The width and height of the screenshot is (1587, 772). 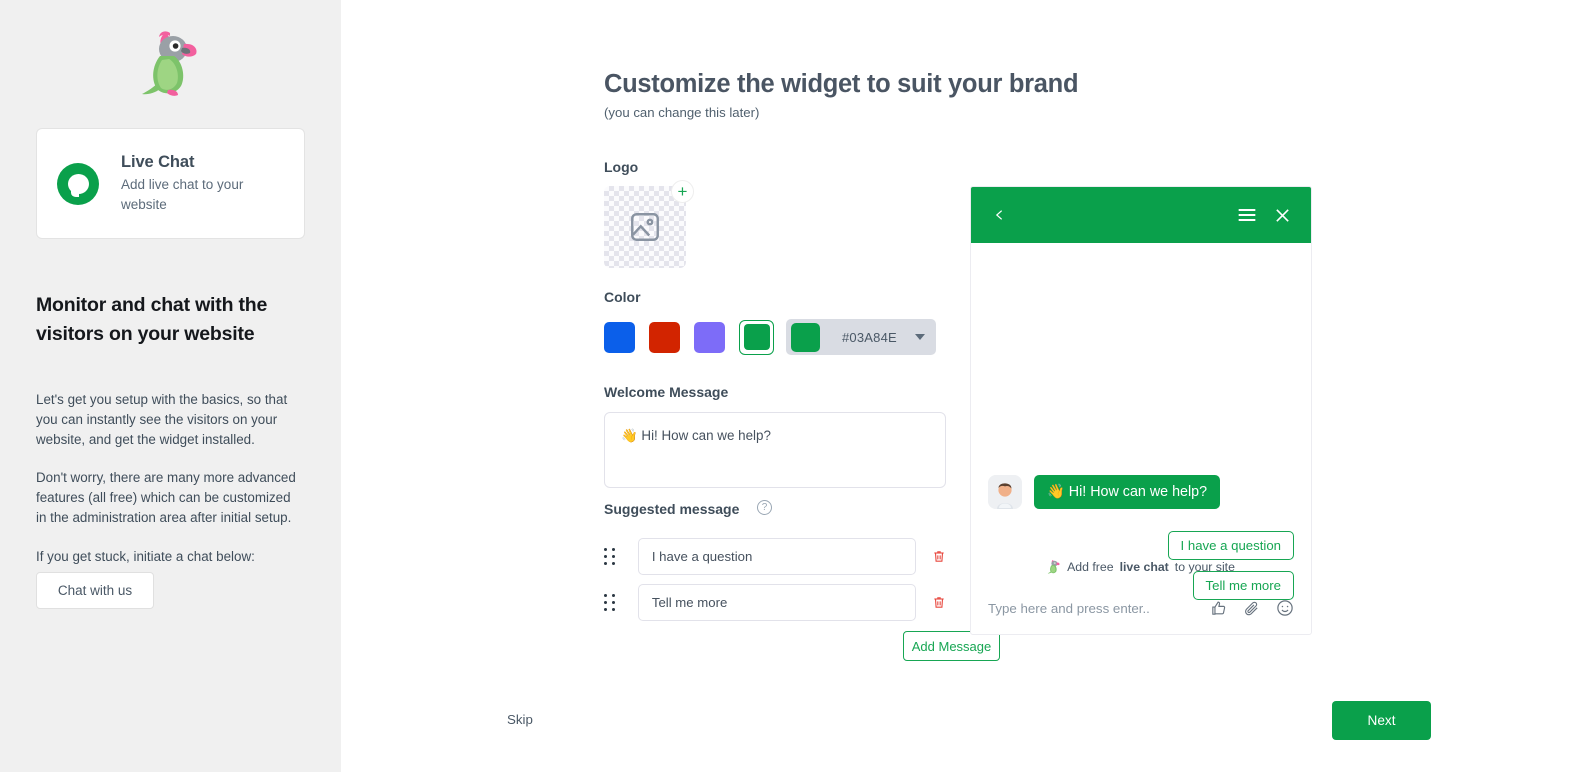 What do you see at coordinates (1218, 608) in the screenshot?
I see `thumbs-up-icon` at bounding box center [1218, 608].